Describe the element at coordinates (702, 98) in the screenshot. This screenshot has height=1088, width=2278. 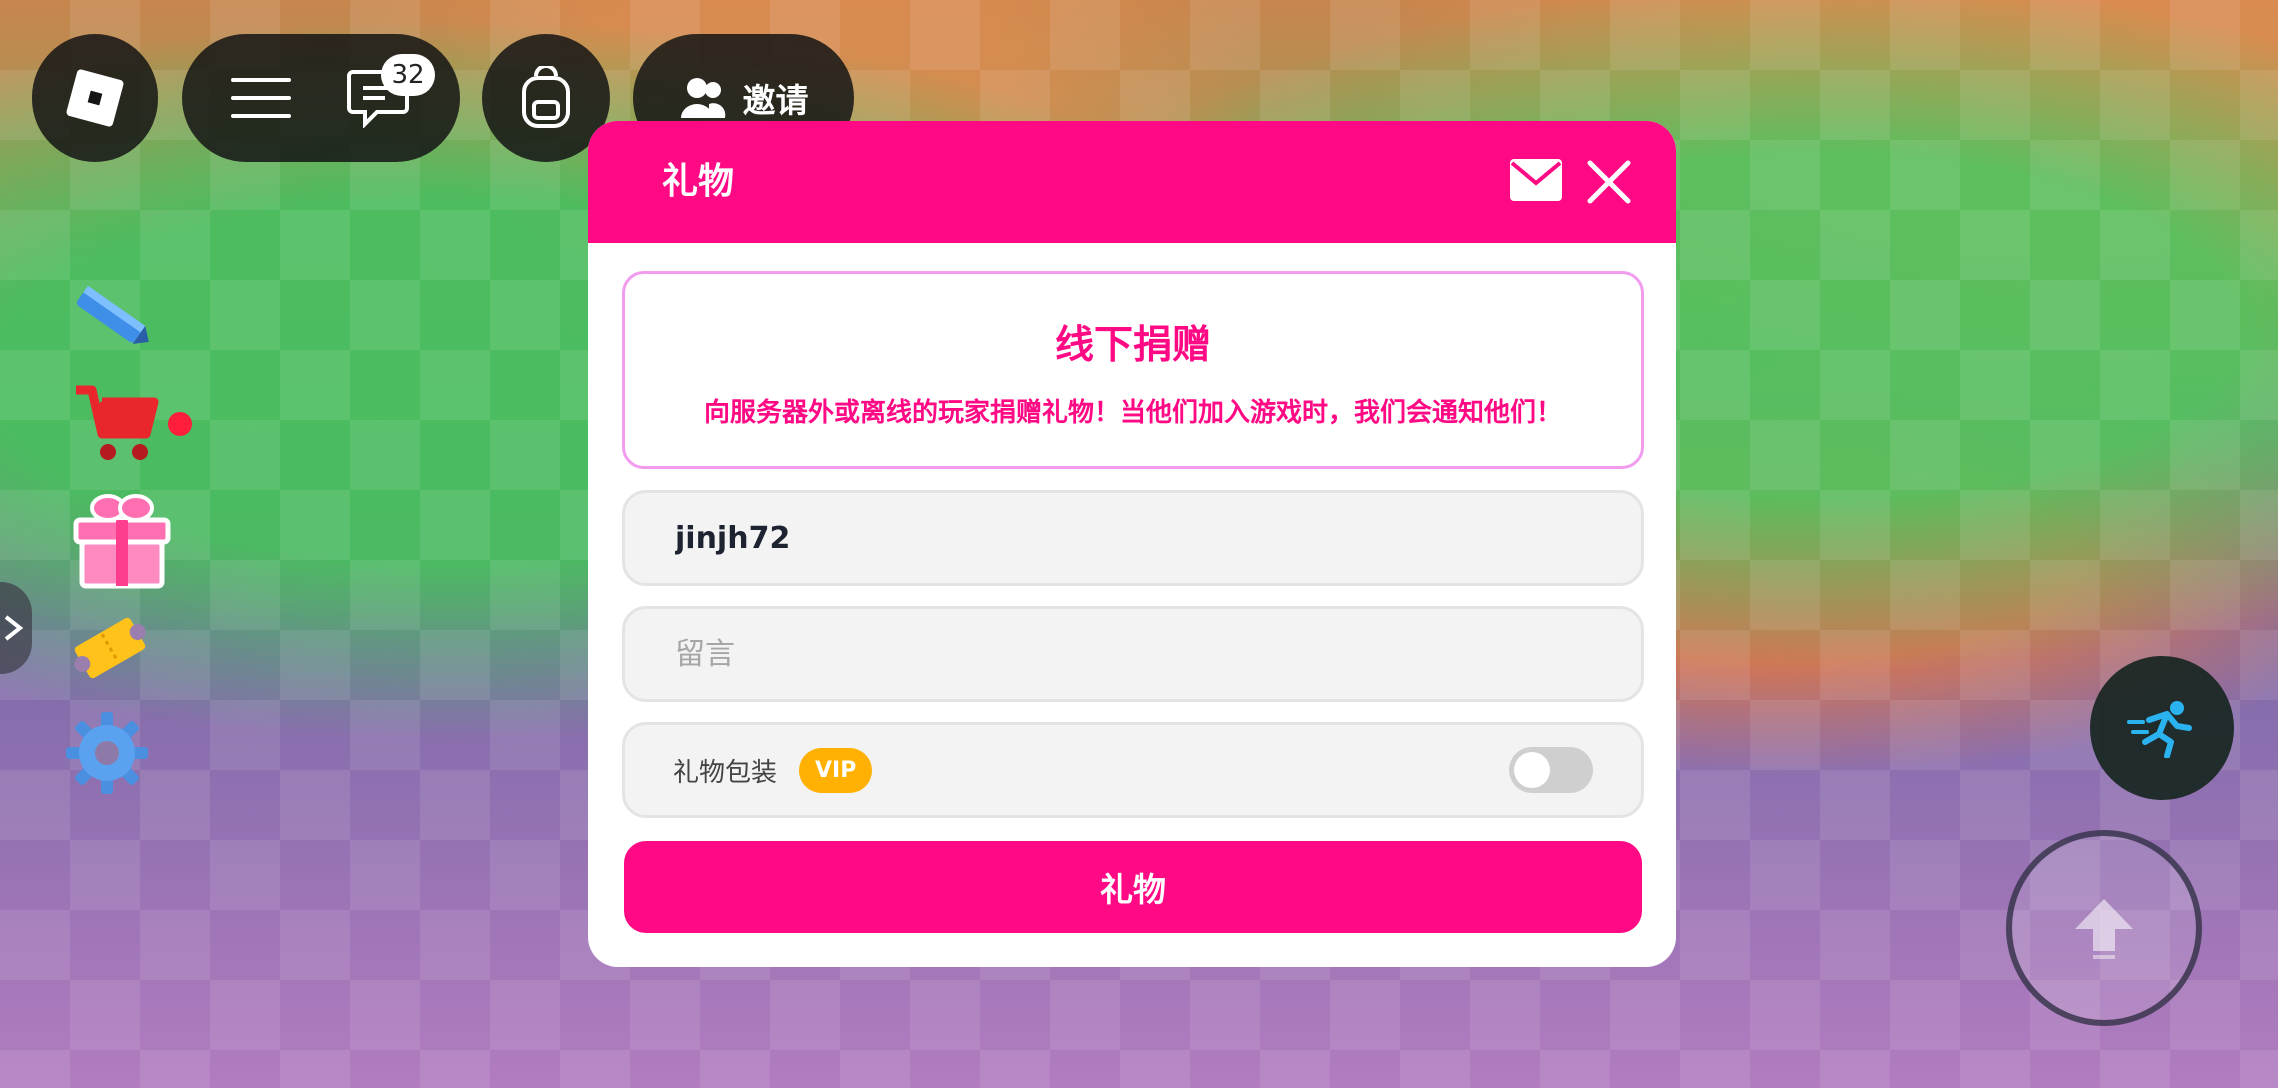
I see `friends-icon` at that location.